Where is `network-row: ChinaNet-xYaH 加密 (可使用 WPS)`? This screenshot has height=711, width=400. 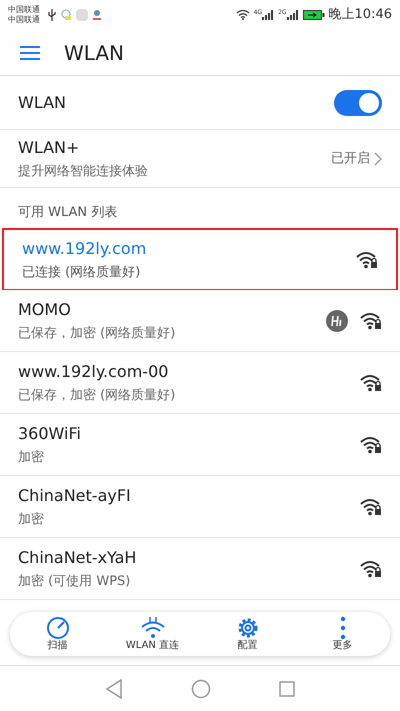 network-row: ChinaNet-xYaH 加密 (可使用 WPS) is located at coordinates (200, 569).